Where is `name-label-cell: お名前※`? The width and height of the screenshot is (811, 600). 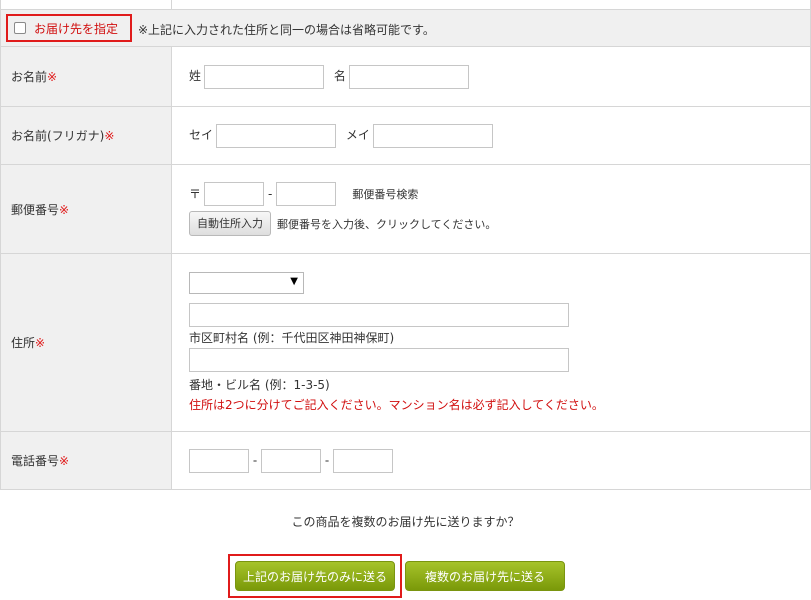
name-label-cell: お名前※ is located at coordinates (86, 76).